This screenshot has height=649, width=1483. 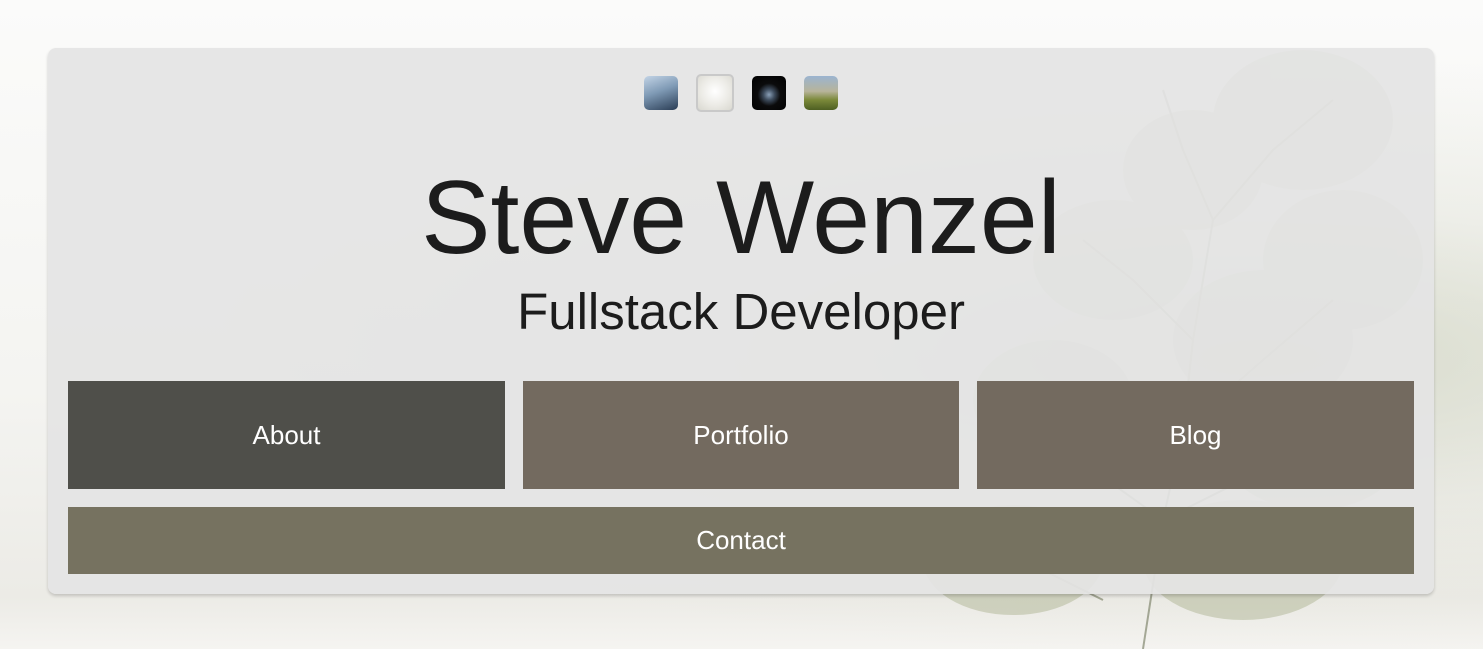 I want to click on page-title: Steve Wenzel, so click(x=741, y=218).